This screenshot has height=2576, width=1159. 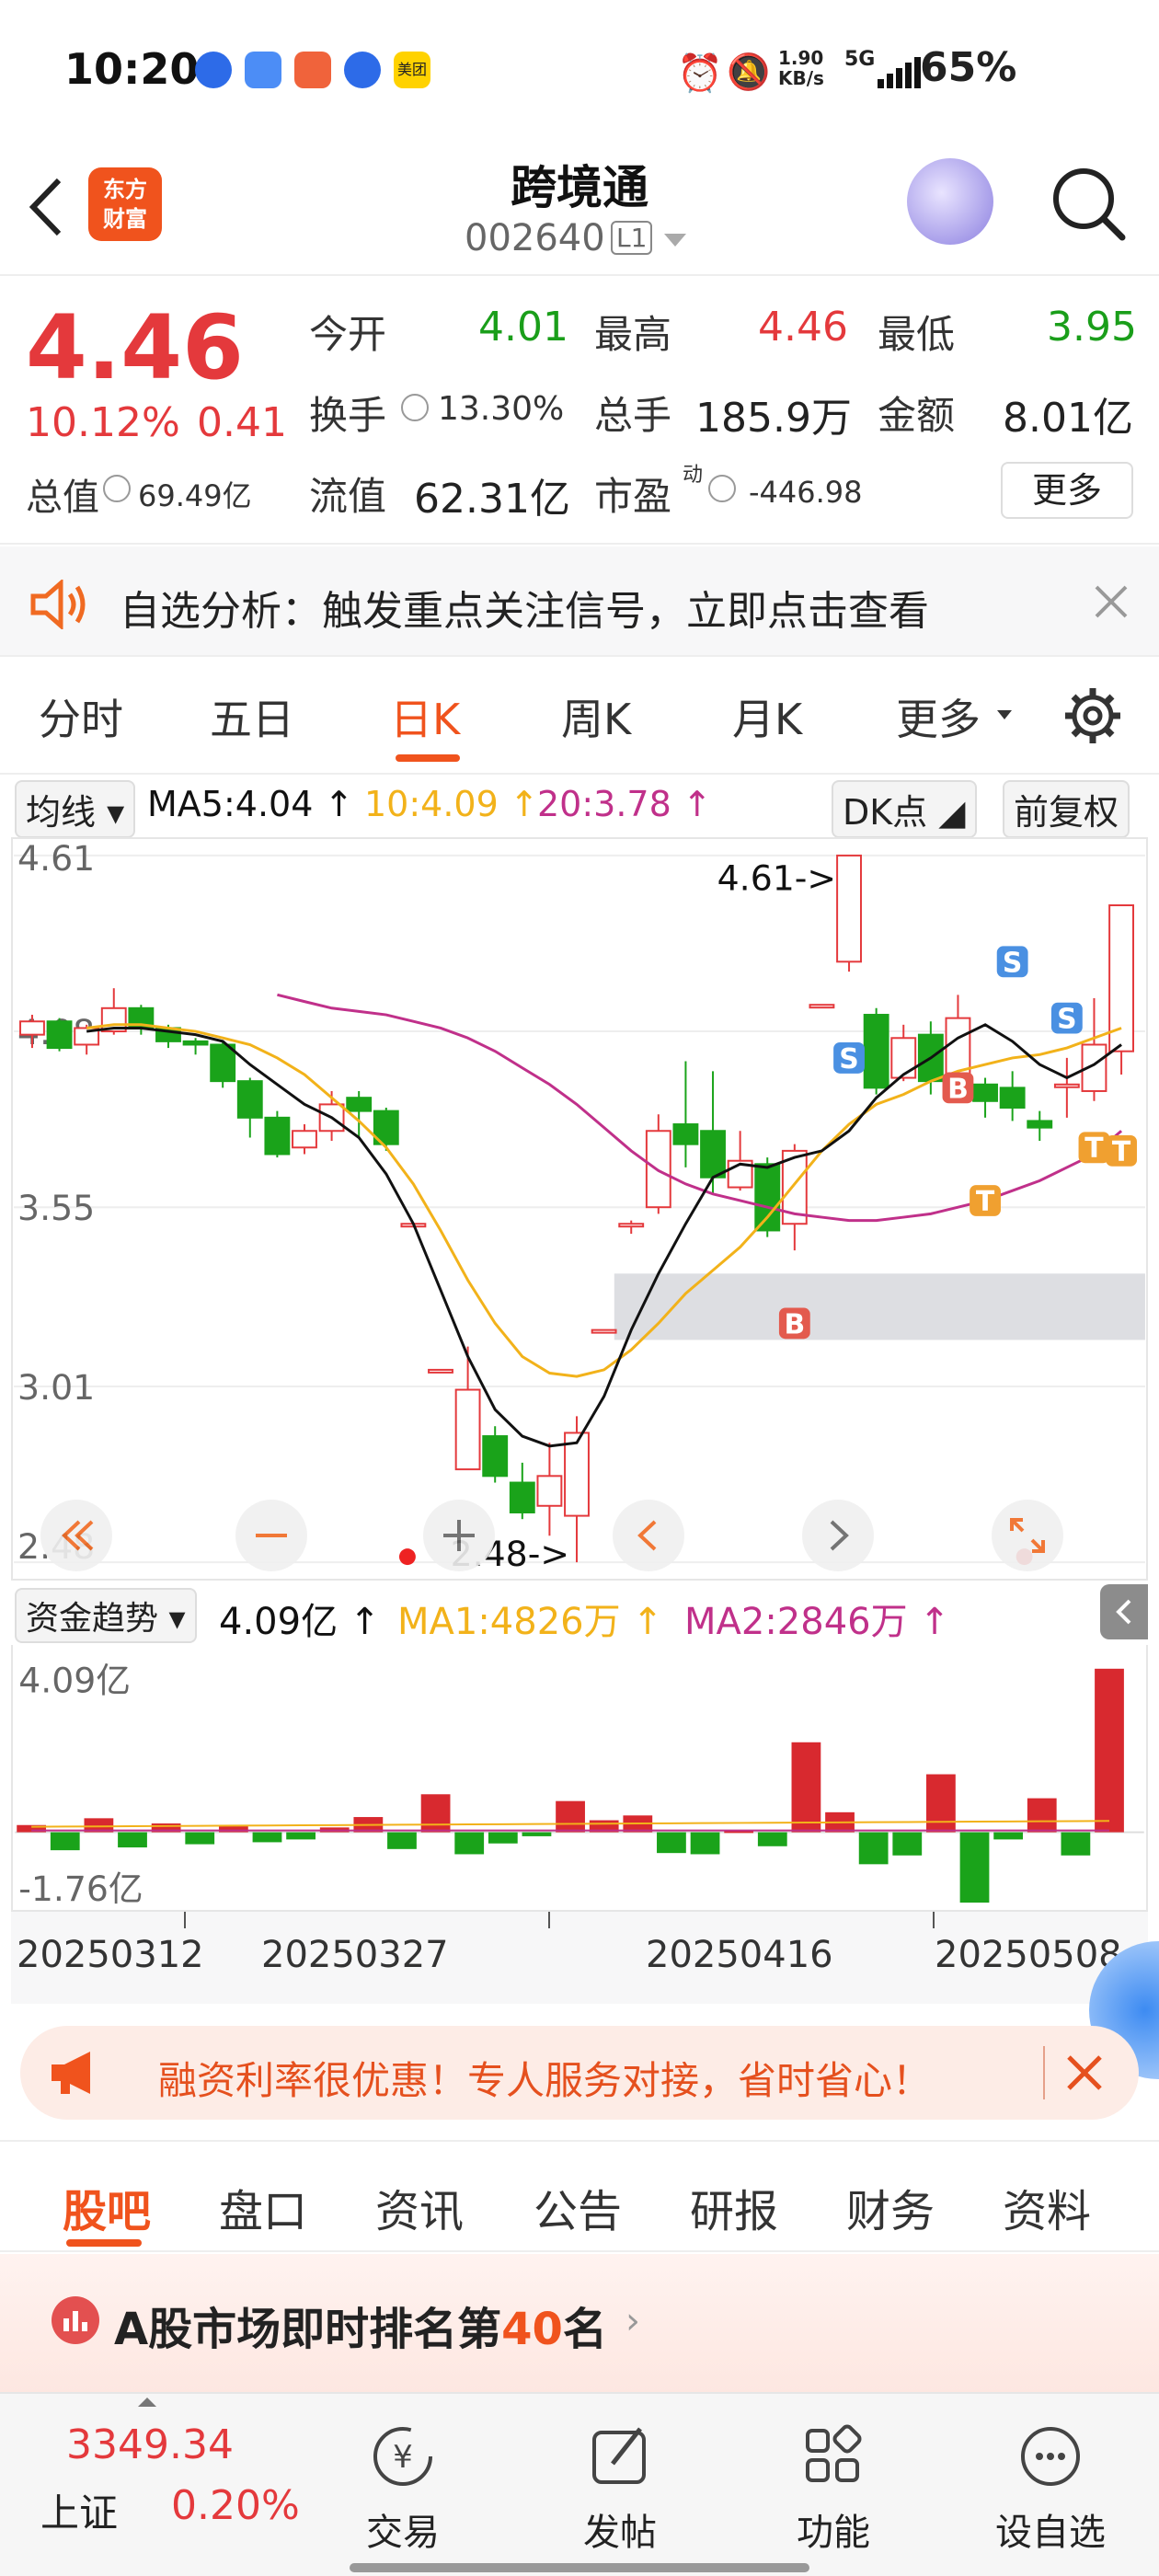 What do you see at coordinates (252, 716) in the screenshot?
I see `tab-five-day: 五日` at bounding box center [252, 716].